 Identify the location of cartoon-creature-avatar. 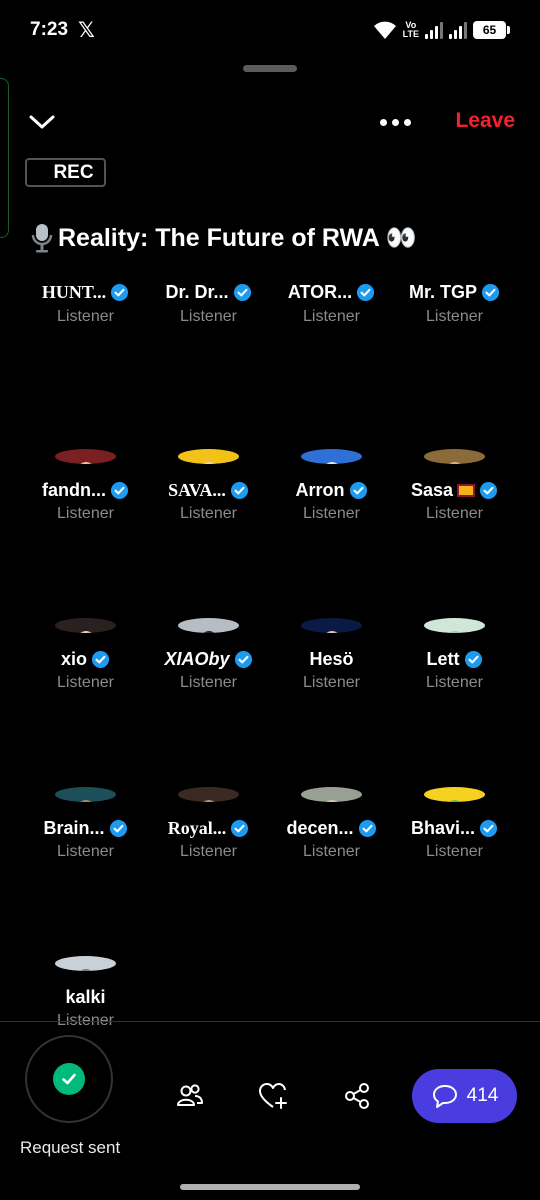
(454, 625).